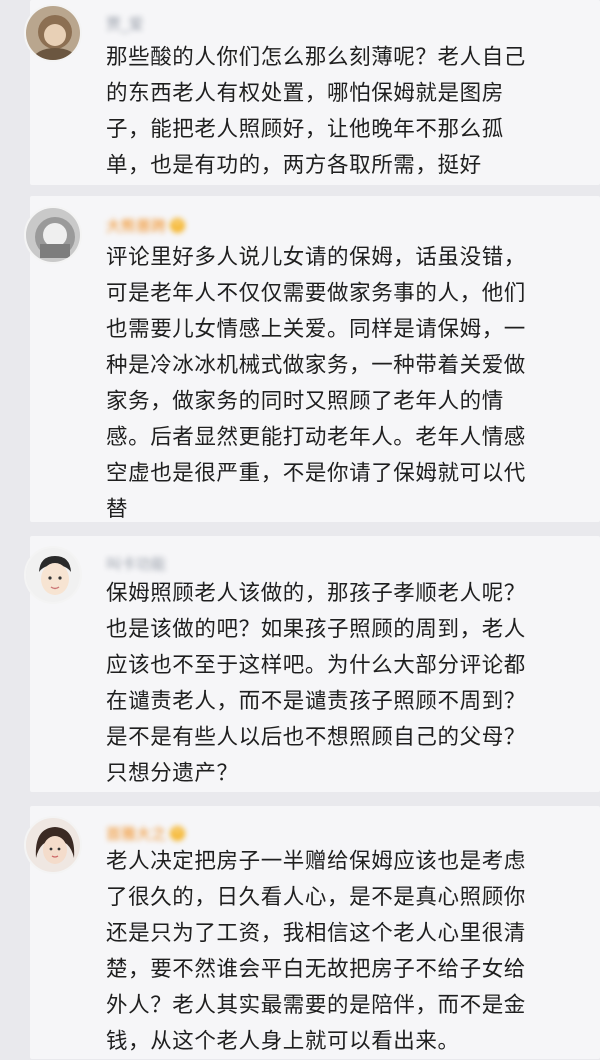 The image size is (600, 1060). I want to click on username: 首雅大之 V, so click(146, 833).